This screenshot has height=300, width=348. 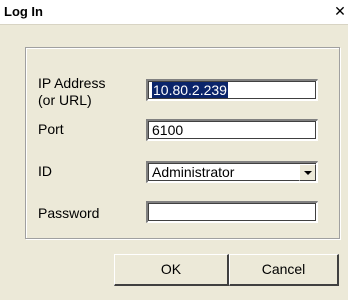 I want to click on password-input, so click(x=232, y=212).